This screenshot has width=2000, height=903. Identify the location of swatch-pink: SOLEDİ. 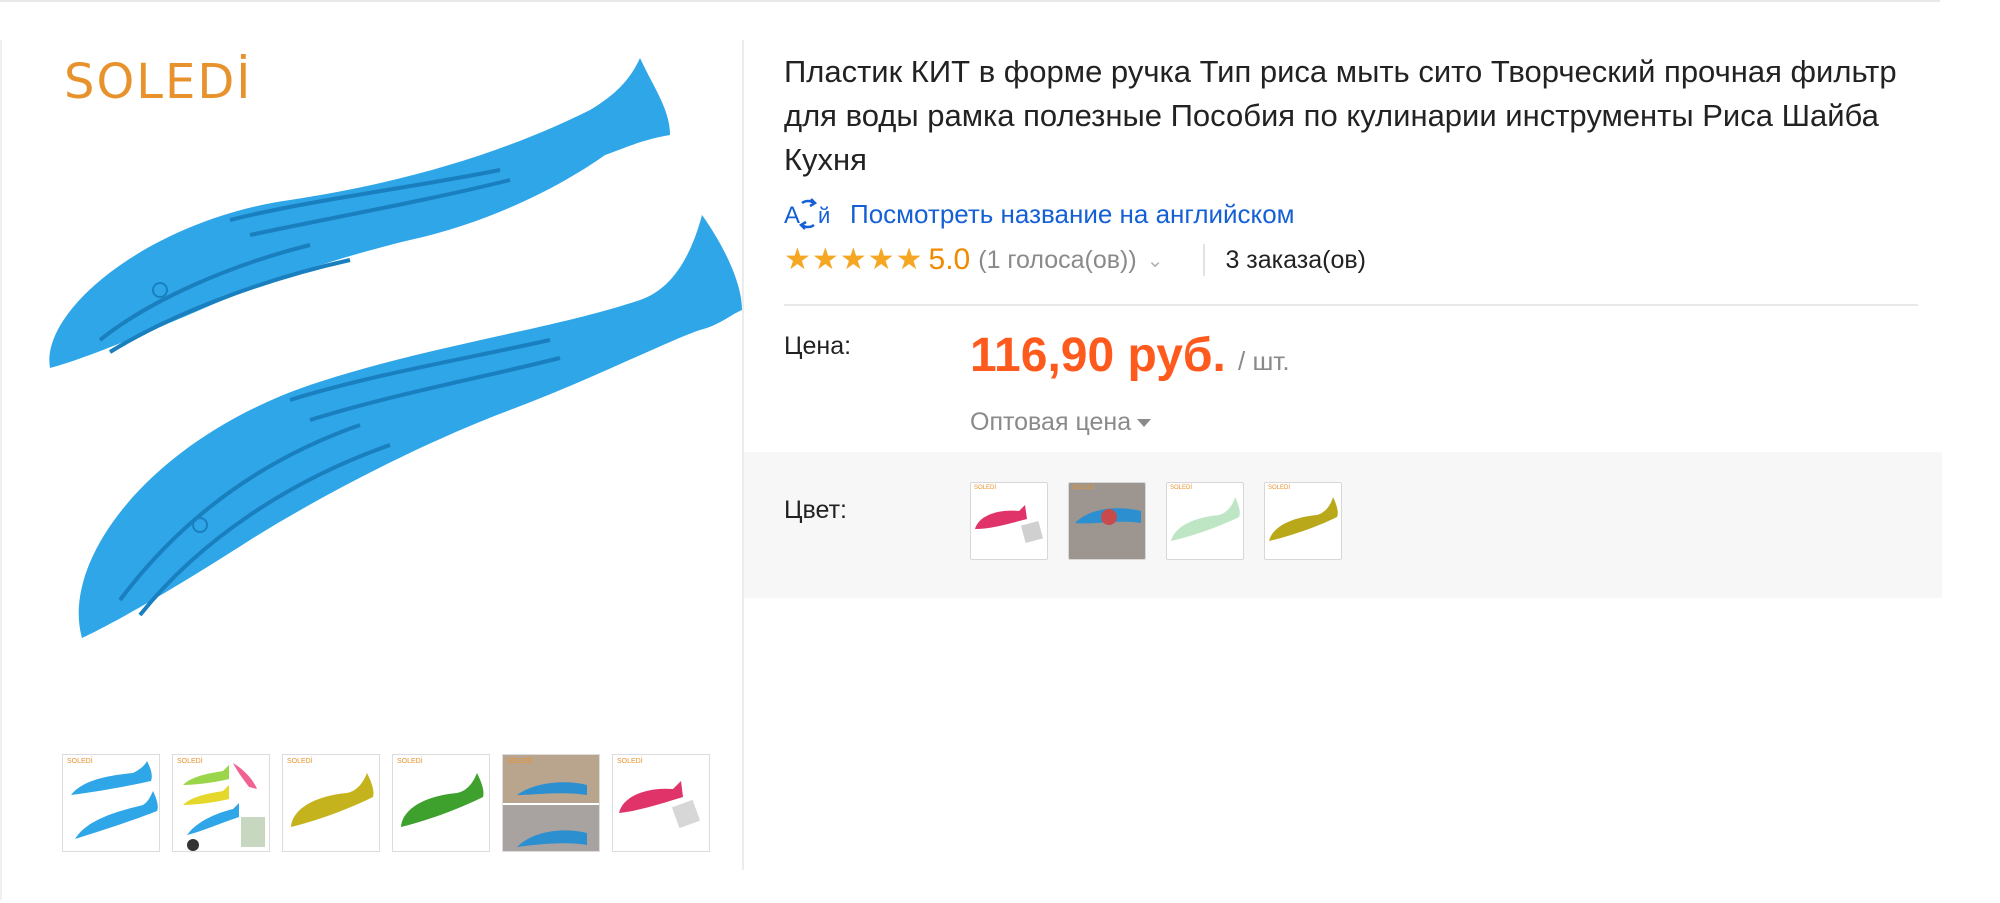
(1009, 521).